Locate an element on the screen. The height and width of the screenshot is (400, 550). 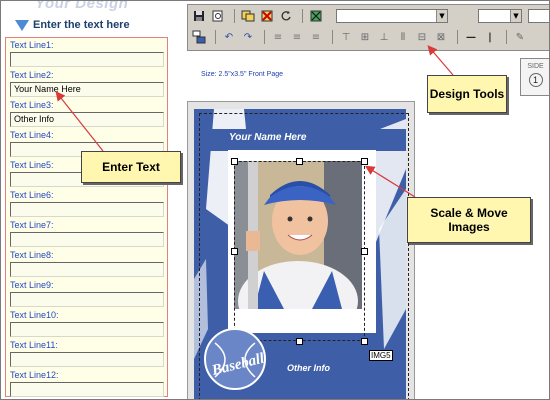
align-bottom-icon: ⊥ is located at coordinates (384, 37).